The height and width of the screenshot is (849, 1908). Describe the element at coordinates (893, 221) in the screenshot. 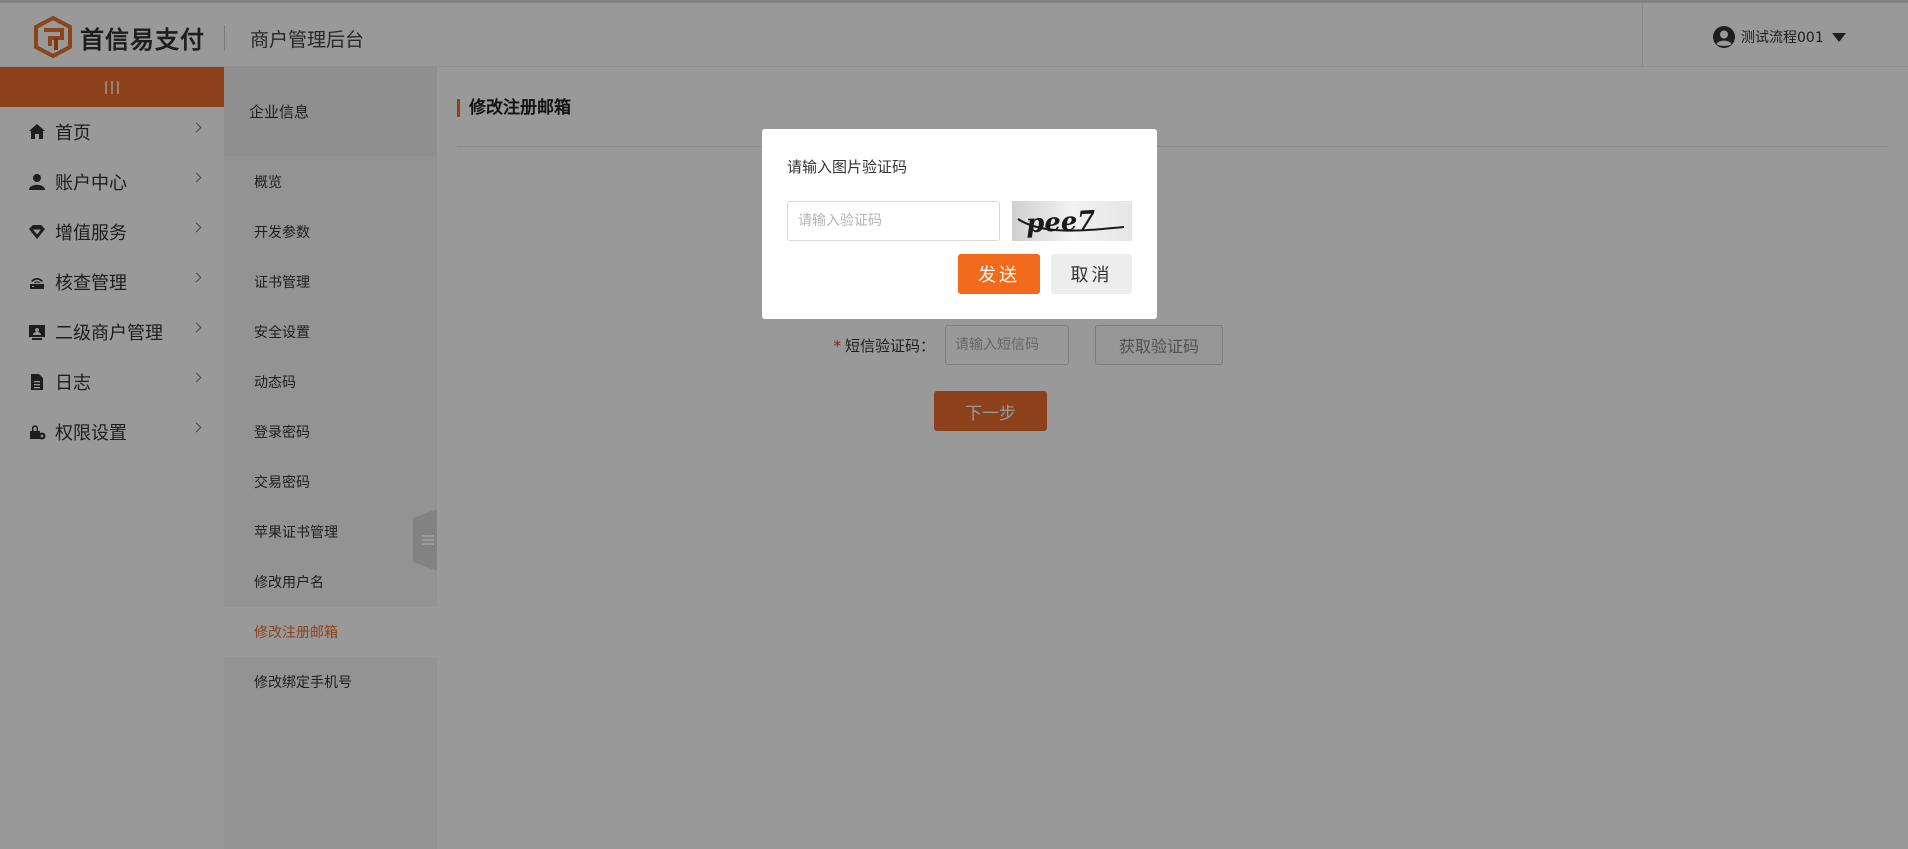

I see `captcha-input` at that location.